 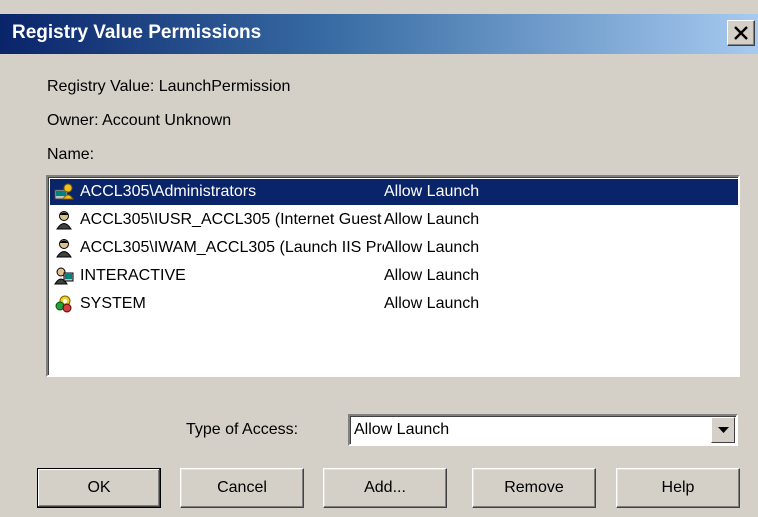 I want to click on title-bar: Registry Value Permissions, so click(x=379, y=34).